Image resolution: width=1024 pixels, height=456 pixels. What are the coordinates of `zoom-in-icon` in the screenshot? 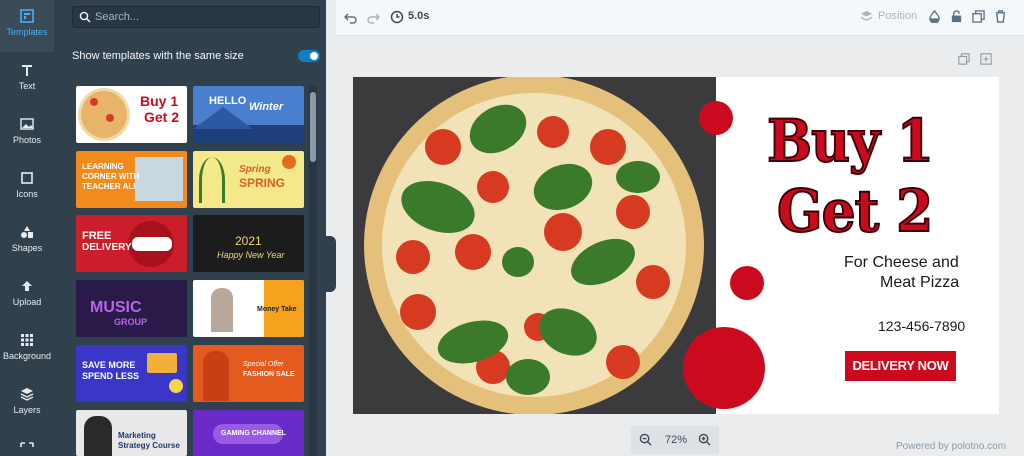 It's located at (704, 439).